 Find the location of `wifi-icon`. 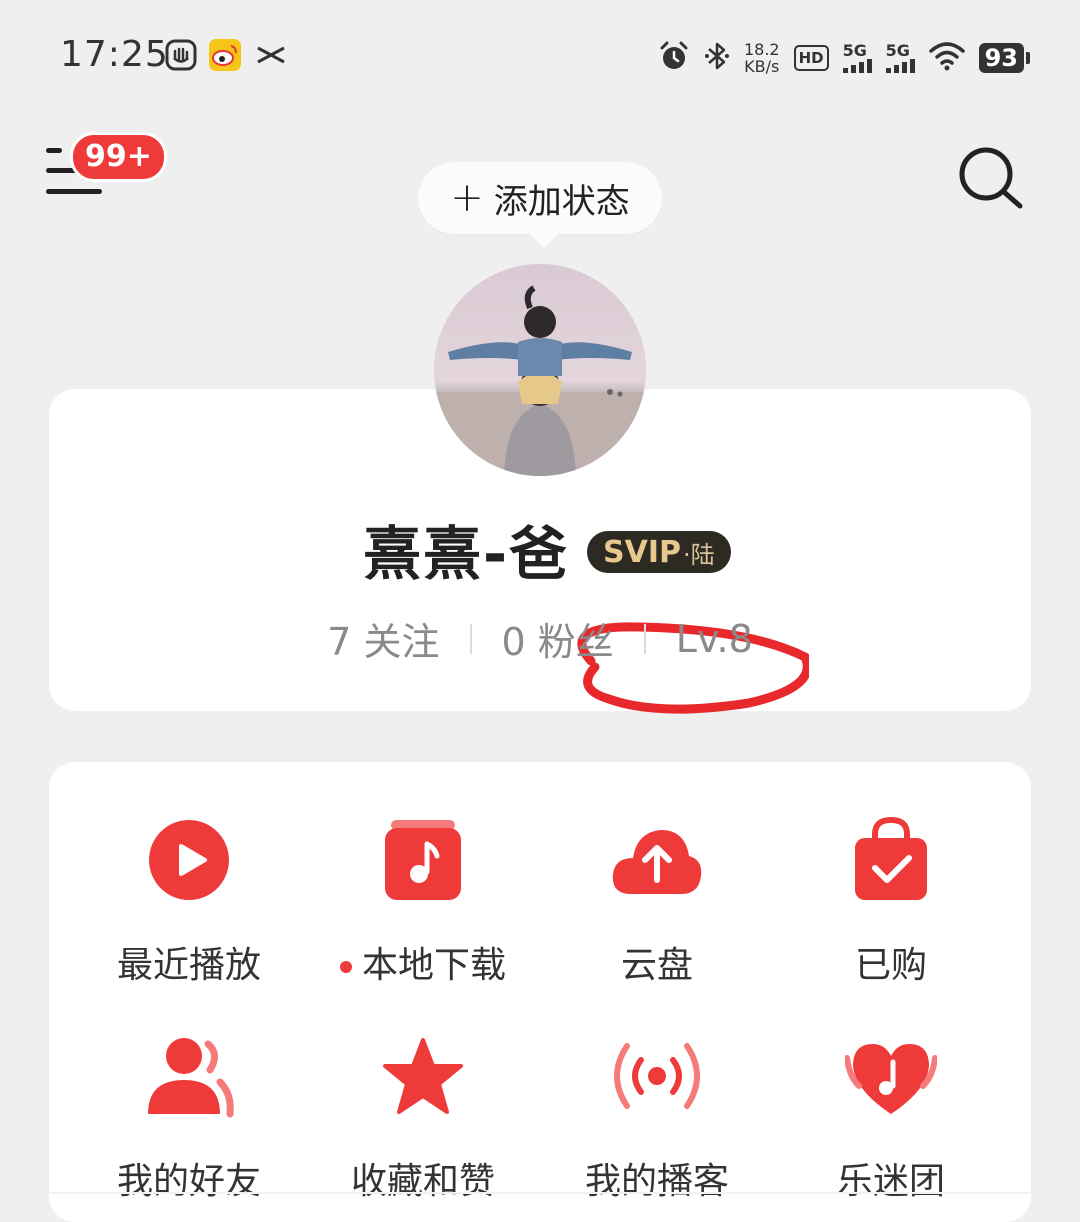

wifi-icon is located at coordinates (946, 58).